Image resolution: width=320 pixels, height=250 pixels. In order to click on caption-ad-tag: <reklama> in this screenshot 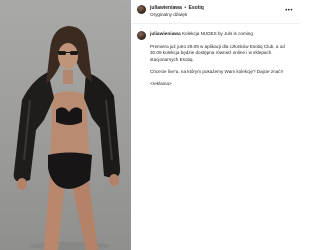, I will do `click(161, 84)`.